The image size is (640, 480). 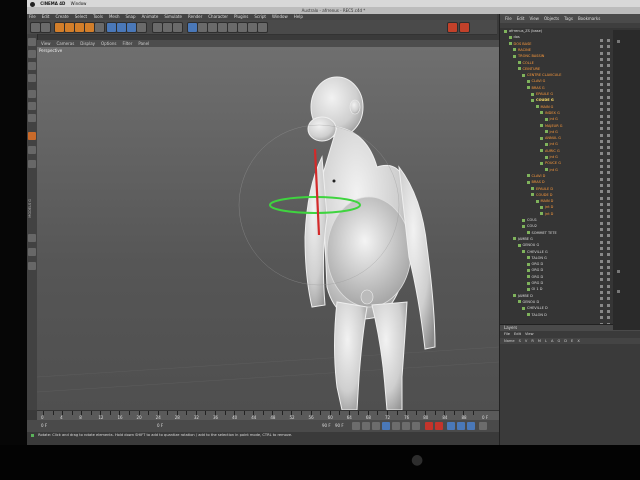 What do you see at coordinates (541, 195) in the screenshot?
I see `object-tree-row: COUDE D` at bounding box center [541, 195].